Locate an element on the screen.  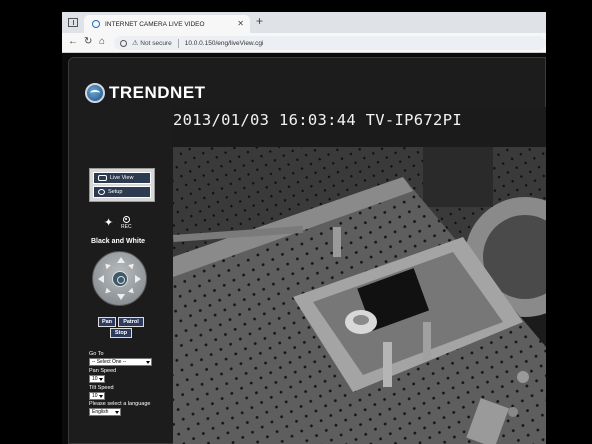
pan-speed-value: 10 is located at coordinates (95, 379).